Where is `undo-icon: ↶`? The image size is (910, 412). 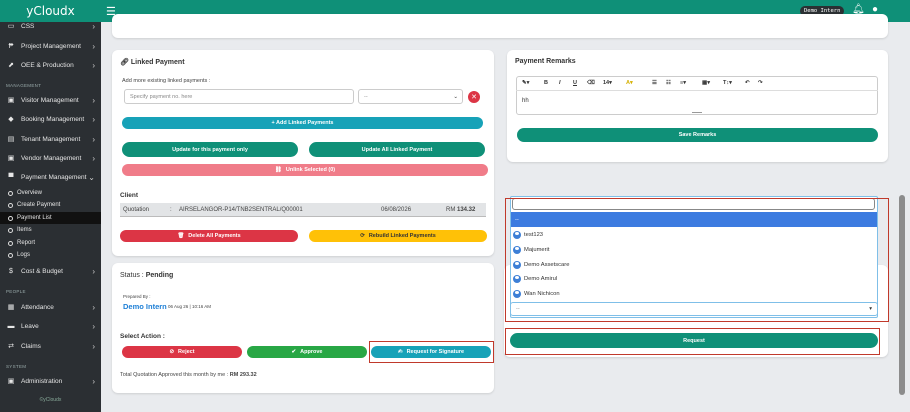 undo-icon: ↶ is located at coordinates (747, 83).